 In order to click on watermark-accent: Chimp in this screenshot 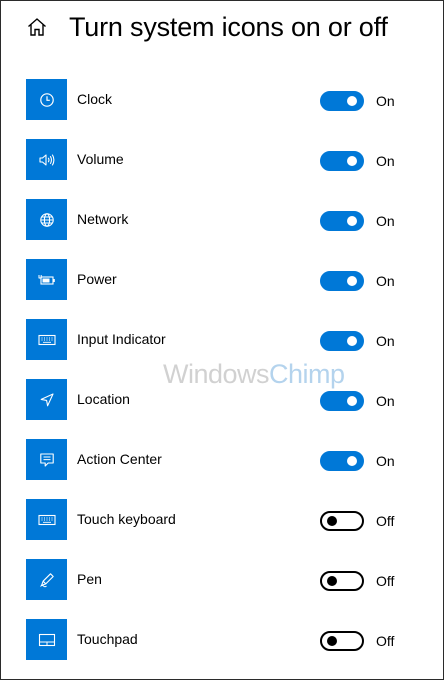, I will do `click(307, 374)`.